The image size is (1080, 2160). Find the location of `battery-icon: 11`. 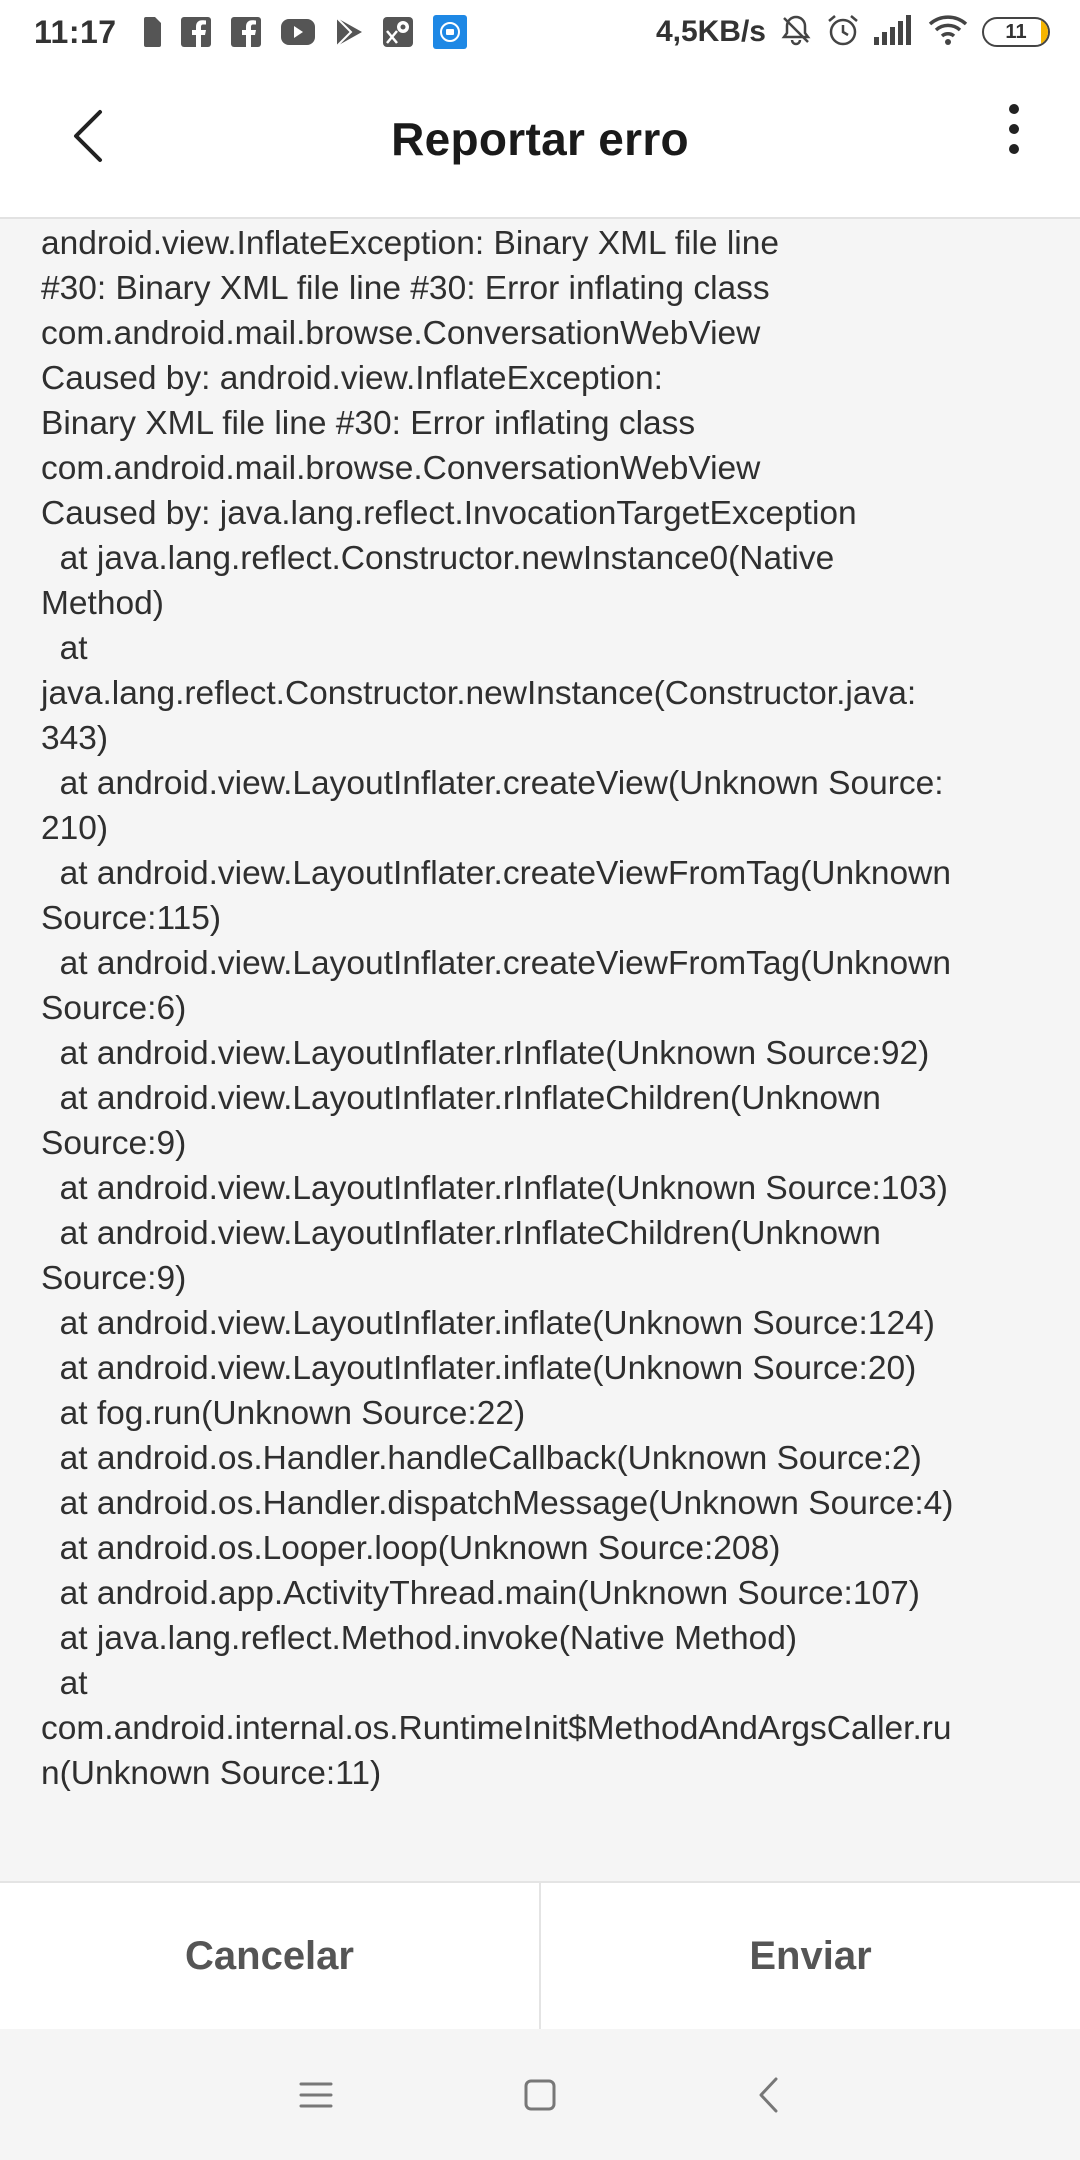

battery-icon: 11 is located at coordinates (1016, 32).